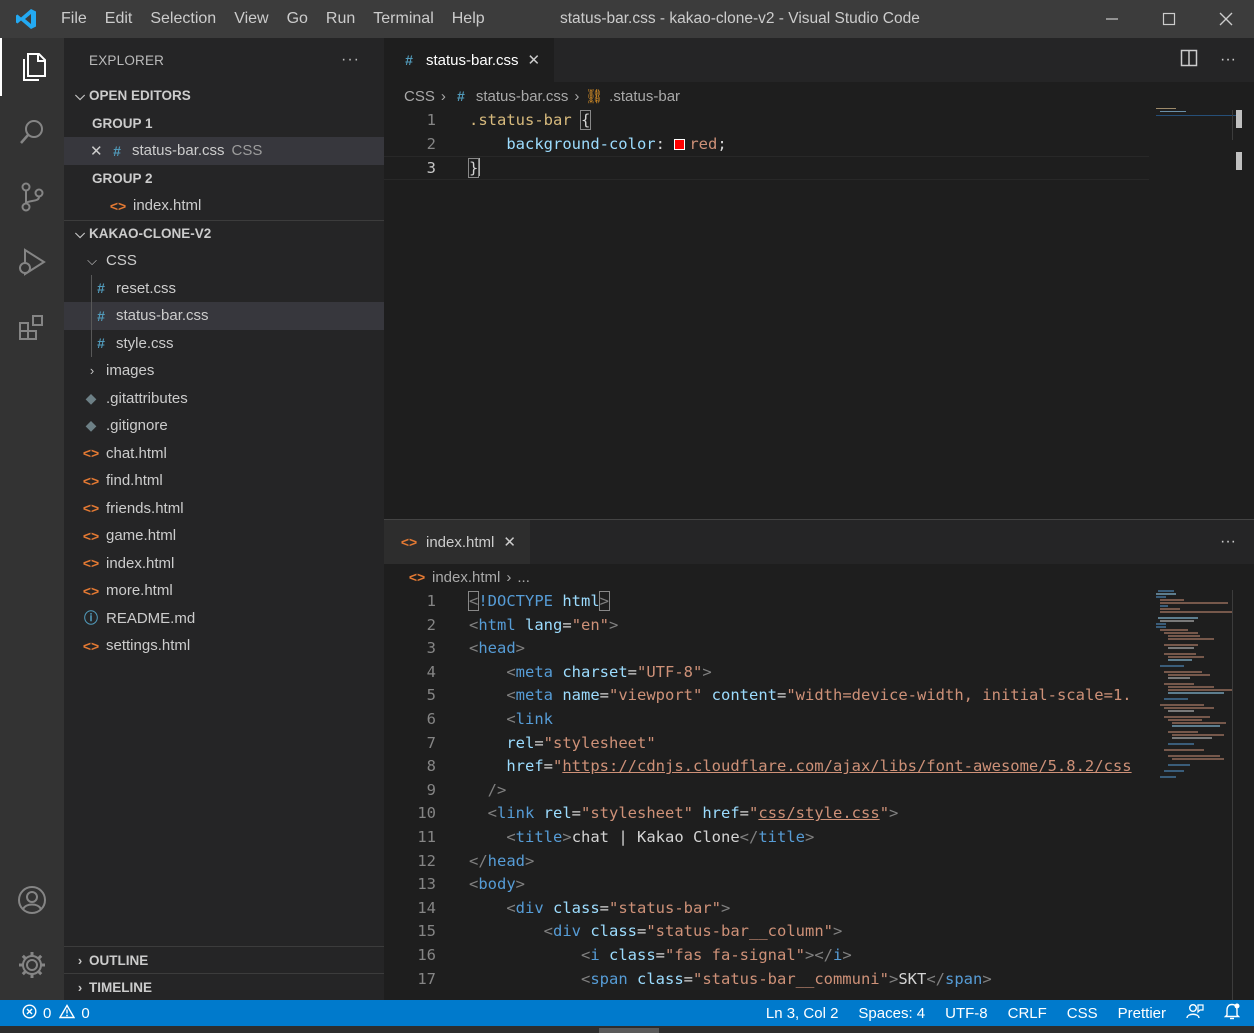 This screenshot has height=1033, width=1254. What do you see at coordinates (766, 956) in the screenshot?
I see `code-line: 16 <i class="fas fa-signal"></i>` at bounding box center [766, 956].